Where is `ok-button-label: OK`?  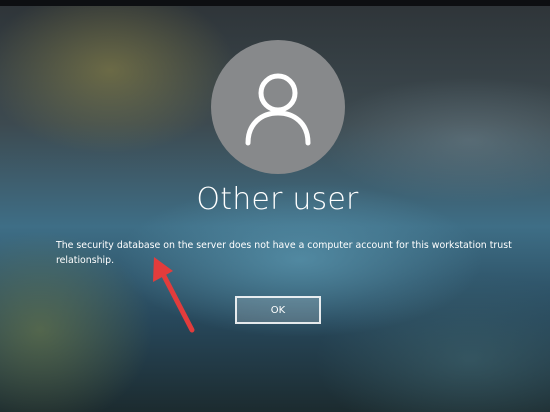
ok-button-label: OK is located at coordinates (278, 310).